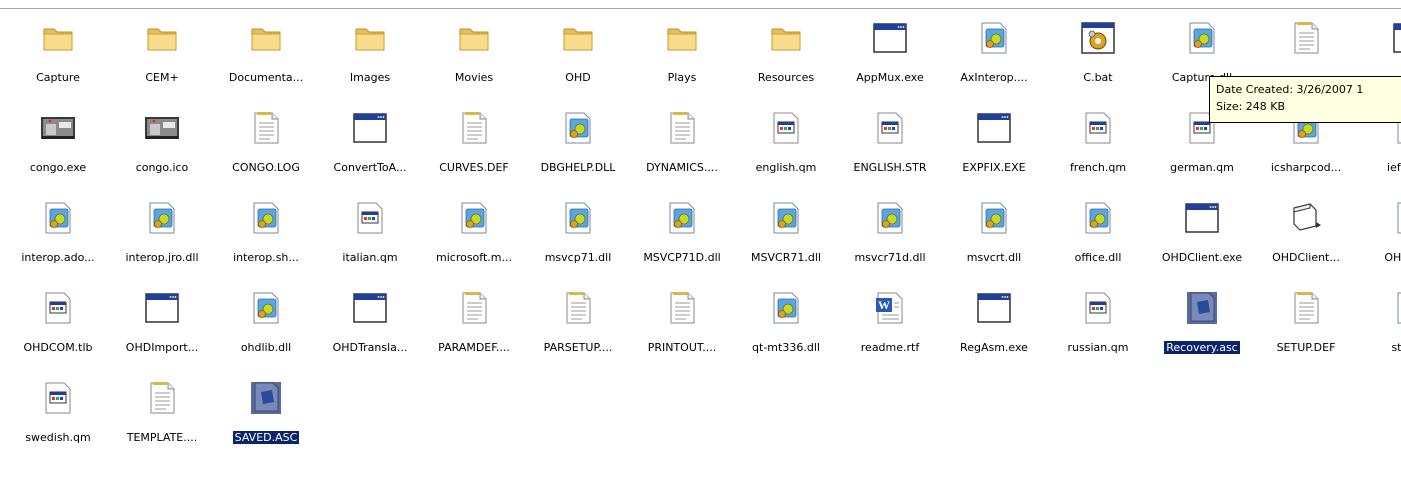  I want to click on tooltip-date-created: Date Created: 3/26/2007 1, so click(1290, 89).